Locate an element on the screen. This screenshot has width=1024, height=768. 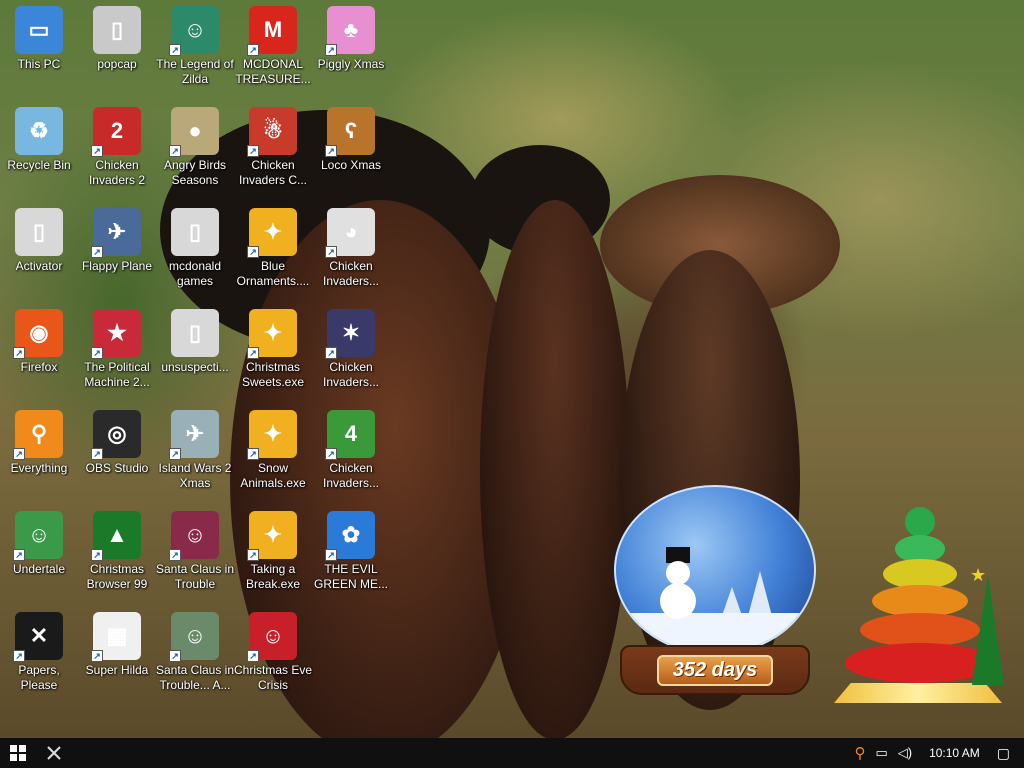
desktop-icon-label: The Legend of Zilda is located at coordinates (195, 71).